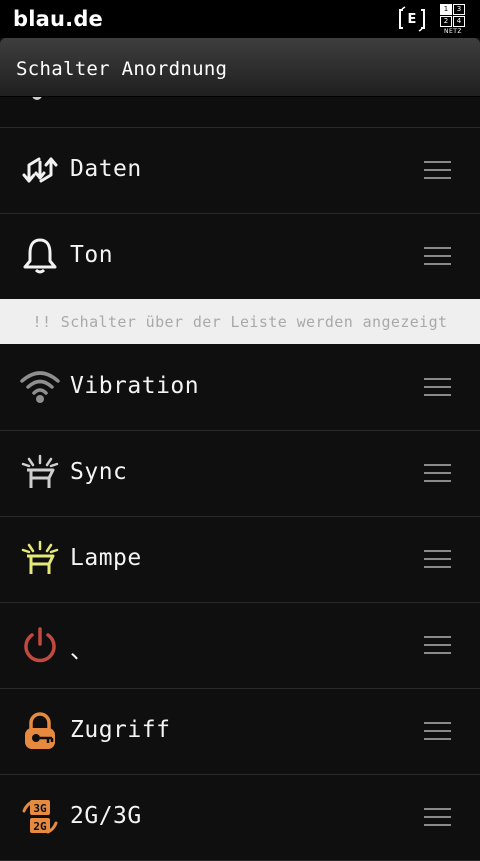  What do you see at coordinates (459, 9) in the screenshot?
I see `sim-slot-3: 3` at bounding box center [459, 9].